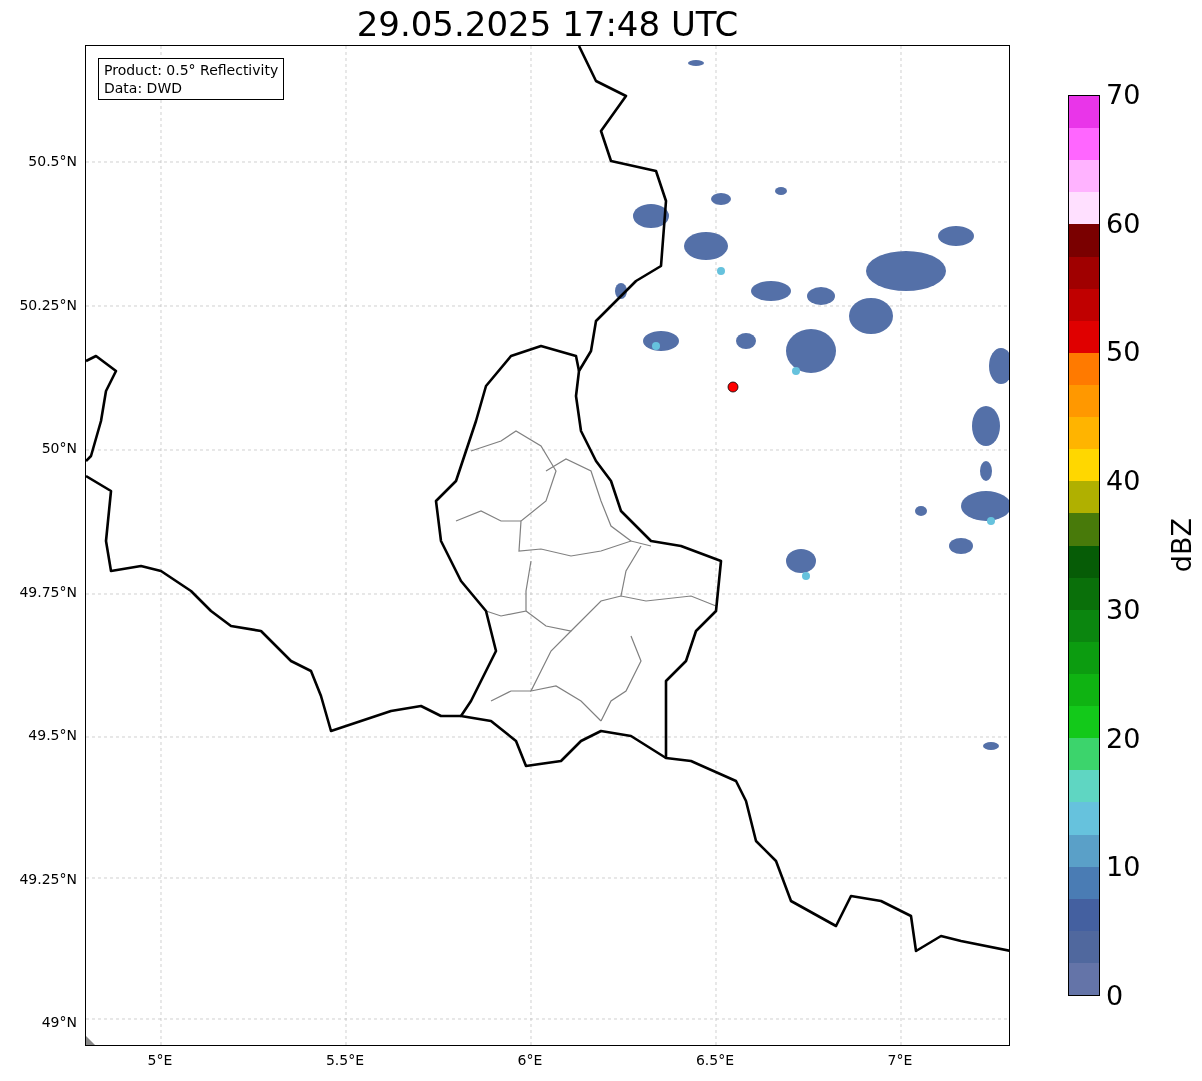 This screenshot has height=1081, width=1202. Describe the element at coordinates (1123, 352) in the screenshot. I see `colorbar-tick-label: 50` at that location.